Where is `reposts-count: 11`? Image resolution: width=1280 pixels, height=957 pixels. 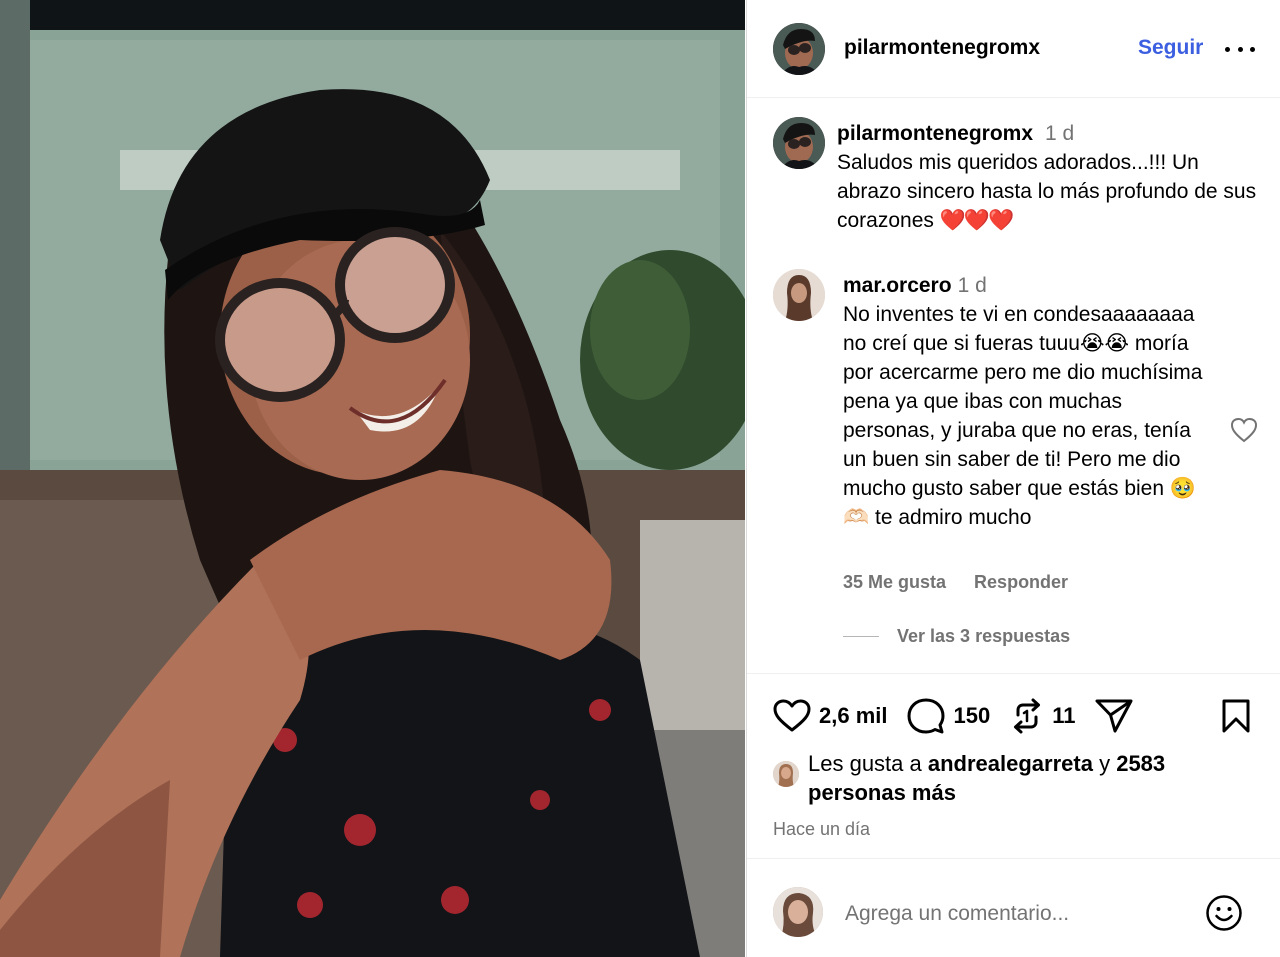 reposts-count: 11 is located at coordinates (1063, 716).